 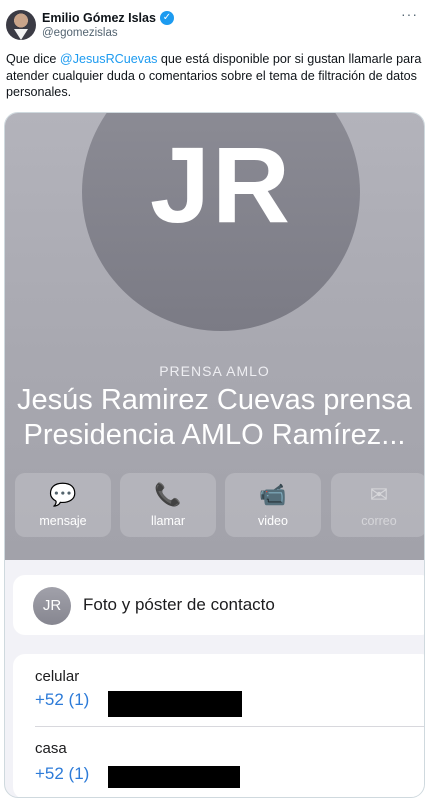 I want to click on email-button: ✉ correo, so click(x=377, y=505).